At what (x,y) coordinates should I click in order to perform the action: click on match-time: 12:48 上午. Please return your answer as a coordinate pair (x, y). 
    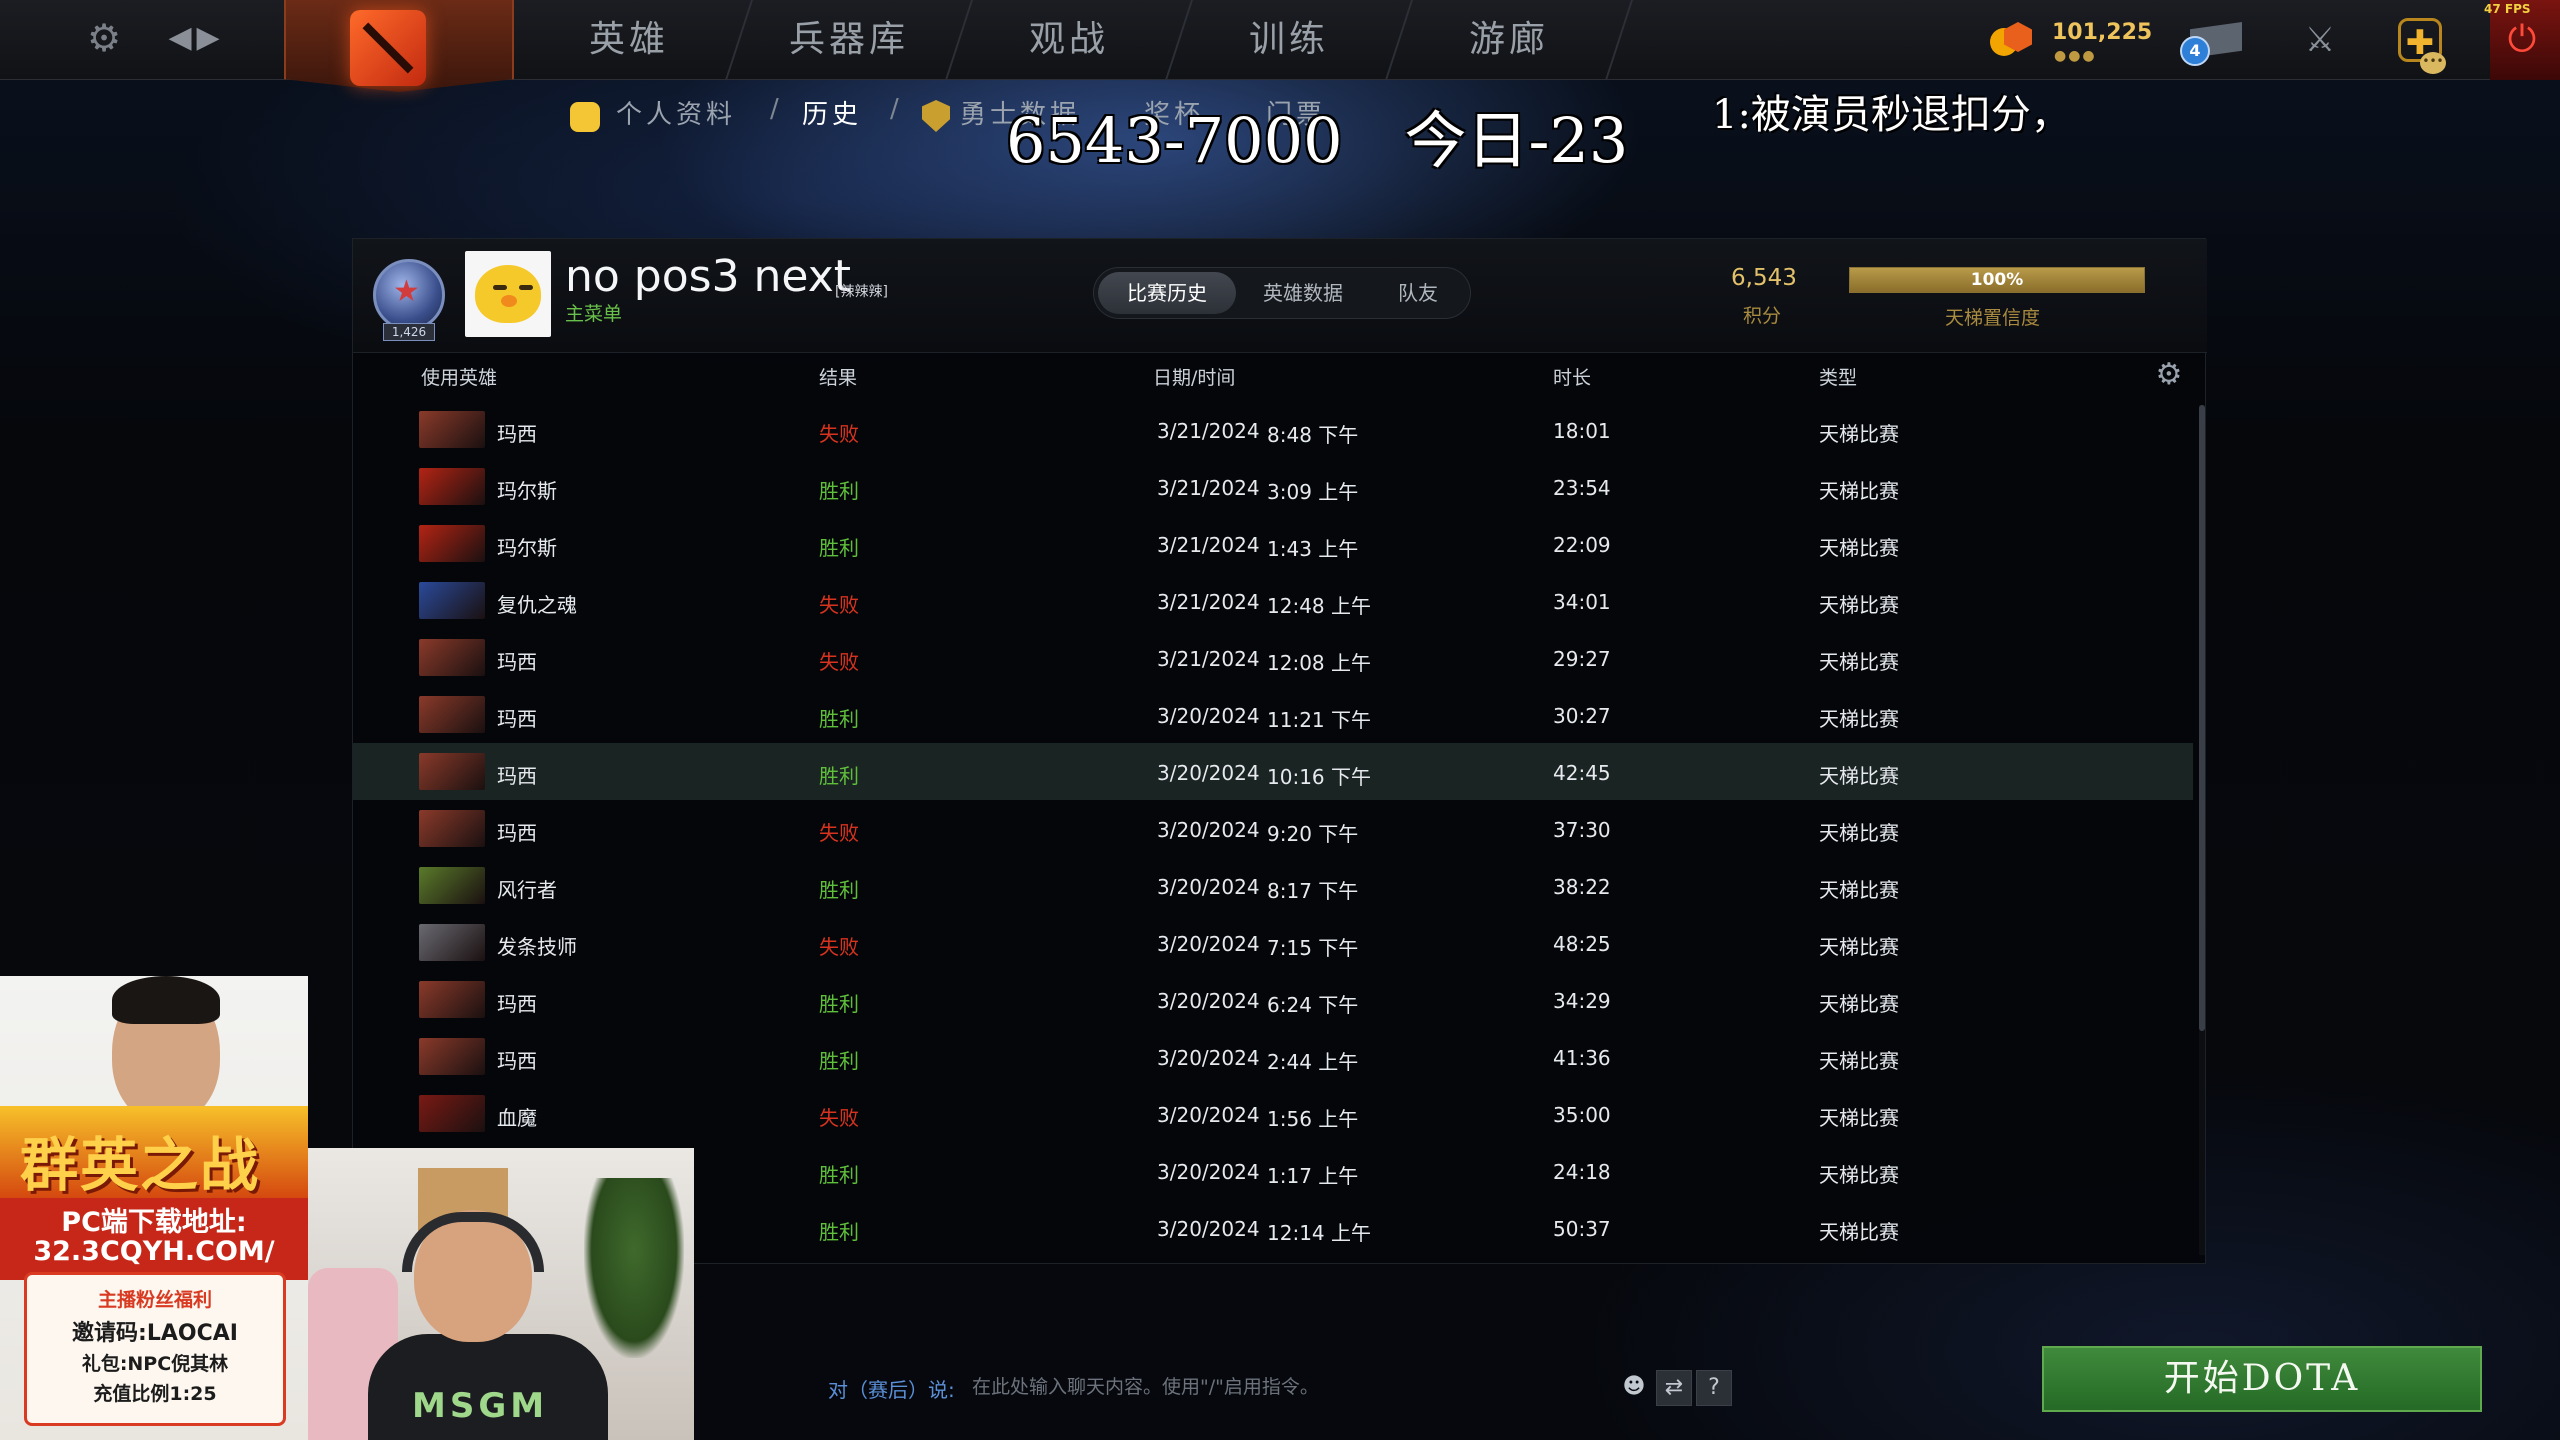
    Looking at the image, I should click on (1319, 606).